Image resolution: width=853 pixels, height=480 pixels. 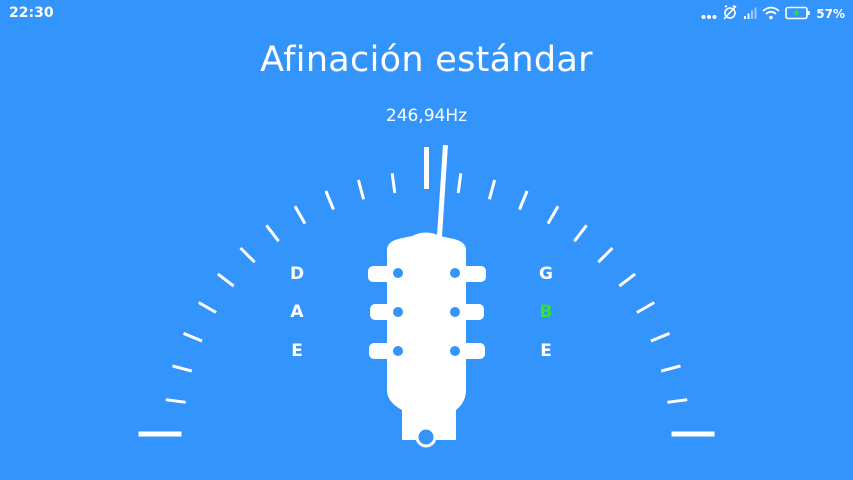 What do you see at coordinates (297, 312) in the screenshot?
I see `string-button-a: A` at bounding box center [297, 312].